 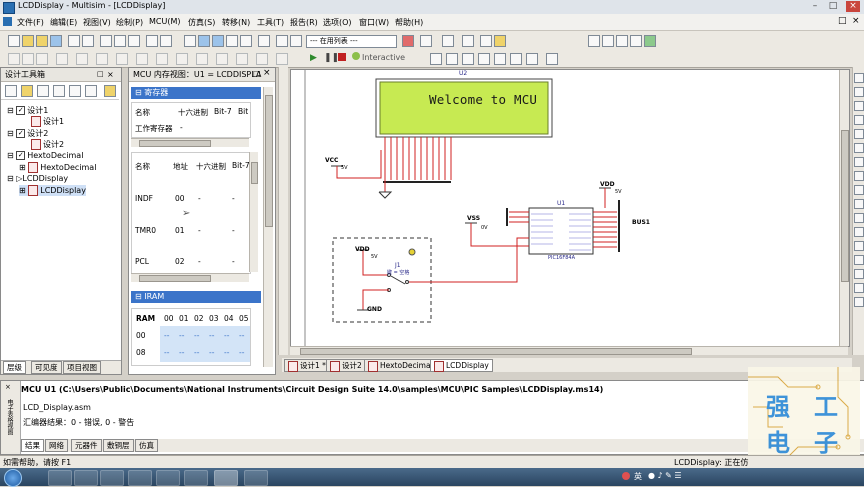 What do you see at coordinates (45, 155) in the screenshot?
I see `tree-item-hextodecimal: ⊟ ✓ HextoDecimal` at bounding box center [45, 155].